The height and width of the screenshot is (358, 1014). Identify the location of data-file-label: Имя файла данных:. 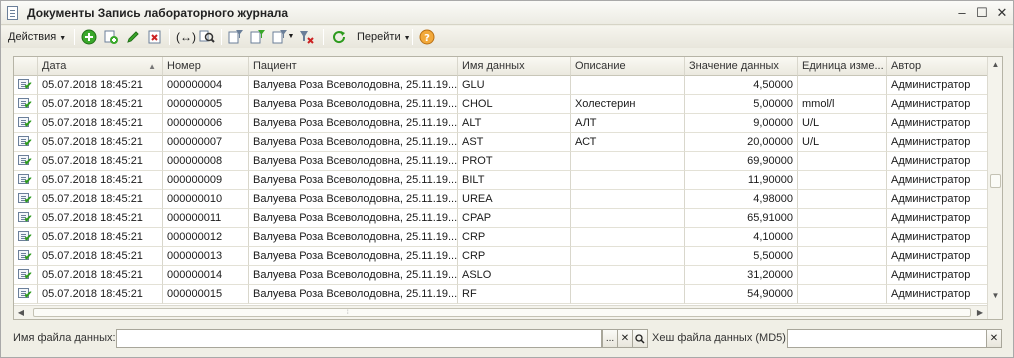
(64, 338).